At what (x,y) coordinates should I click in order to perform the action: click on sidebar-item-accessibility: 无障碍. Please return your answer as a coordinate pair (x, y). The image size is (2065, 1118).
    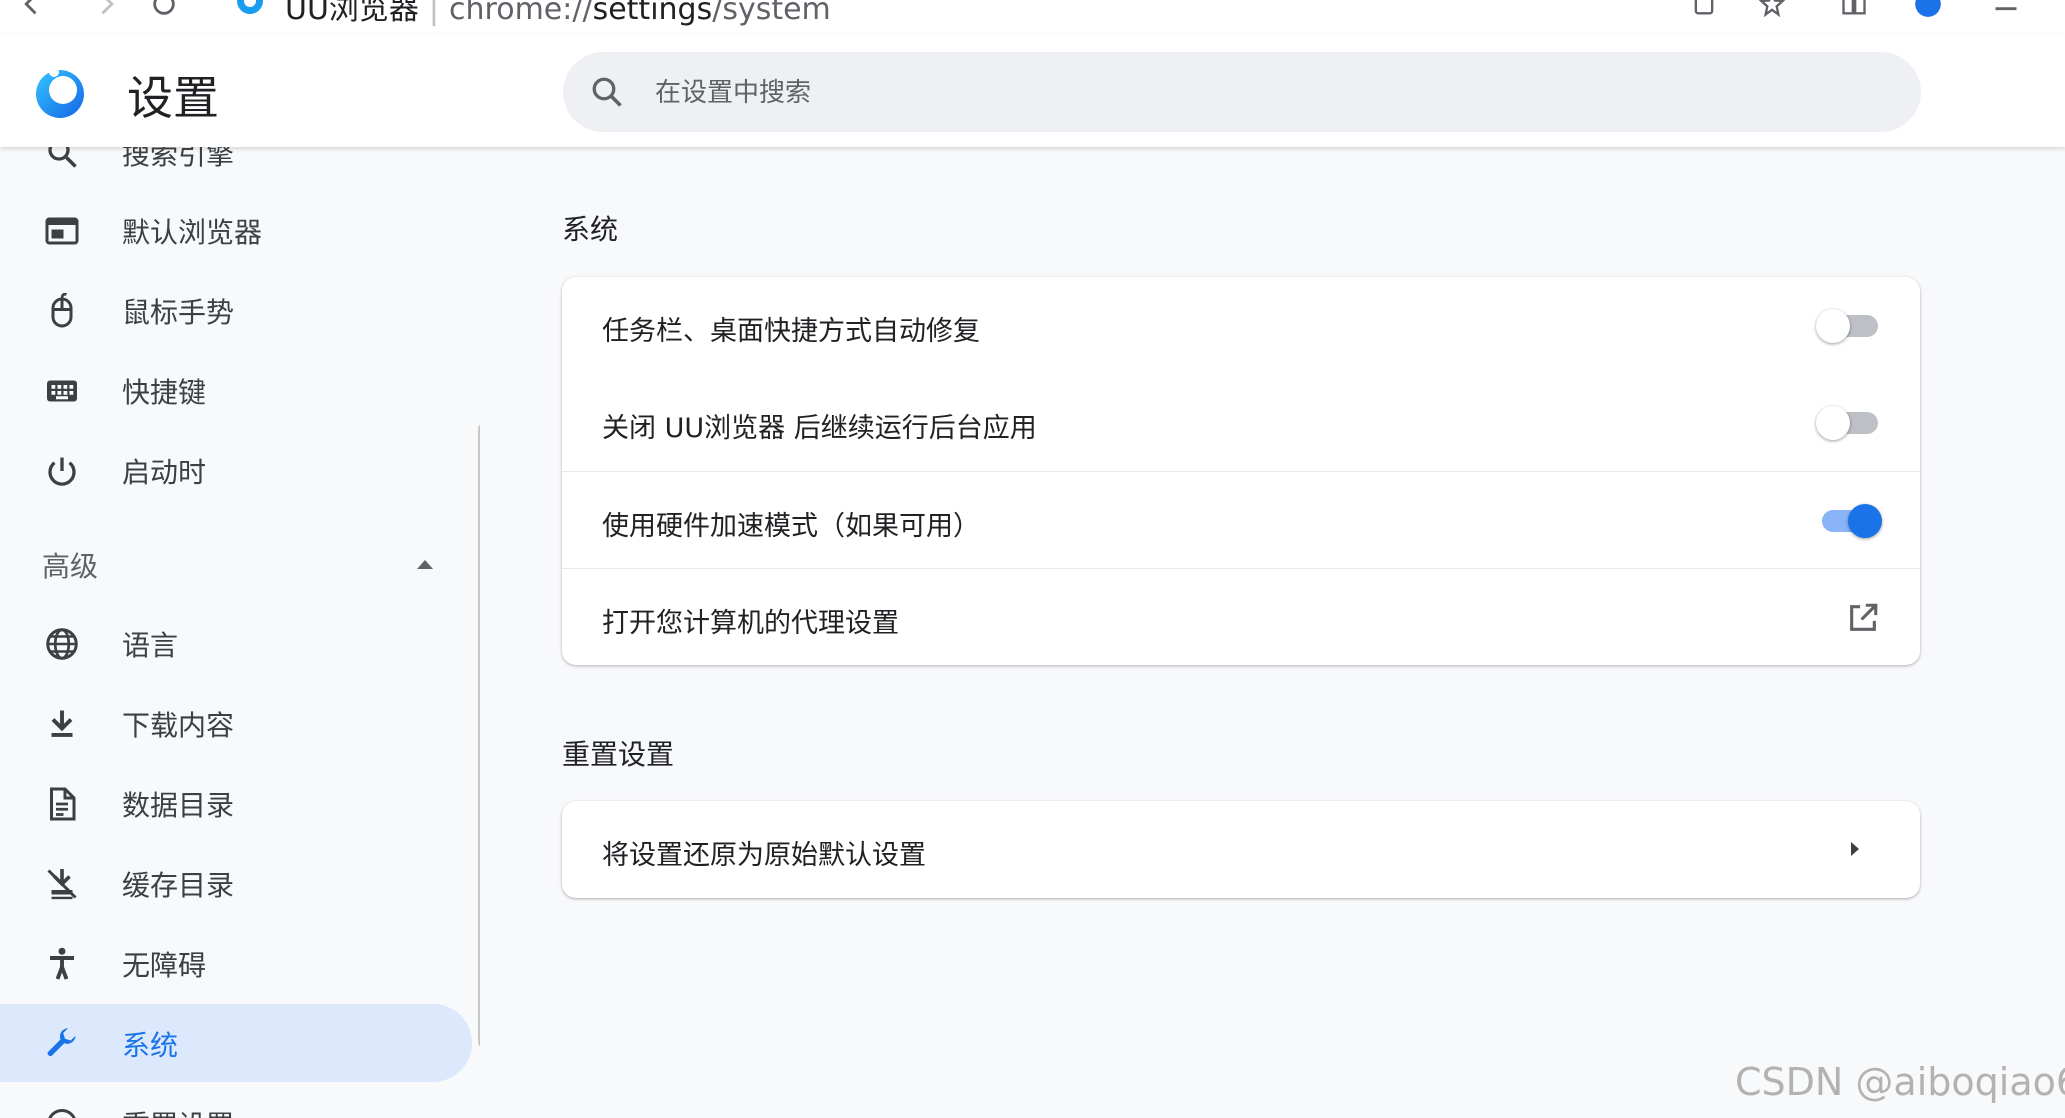
    Looking at the image, I should click on (236, 963).